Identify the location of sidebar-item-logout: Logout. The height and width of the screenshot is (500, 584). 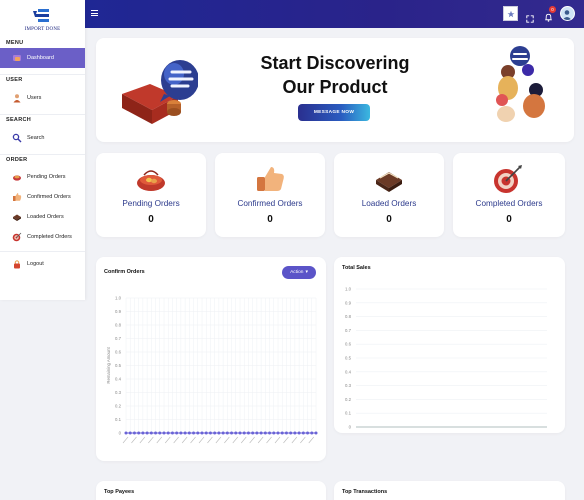
(42, 264).